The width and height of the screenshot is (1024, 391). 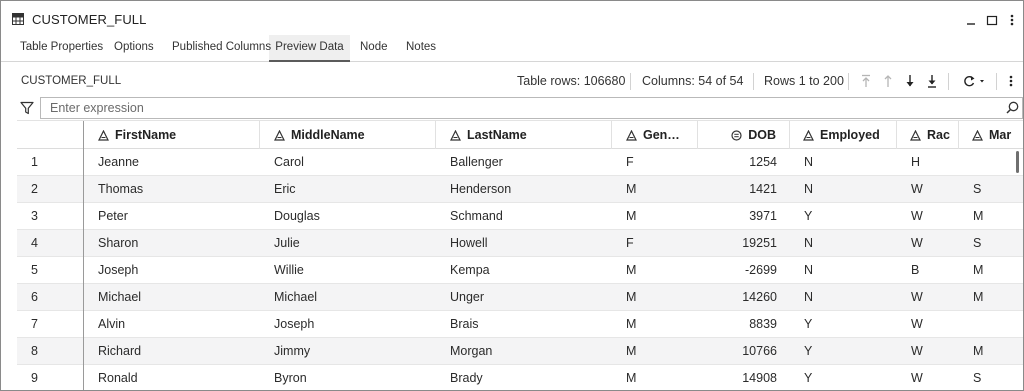 What do you see at coordinates (61, 47) in the screenshot?
I see `tab-table-properties: Table Properties` at bounding box center [61, 47].